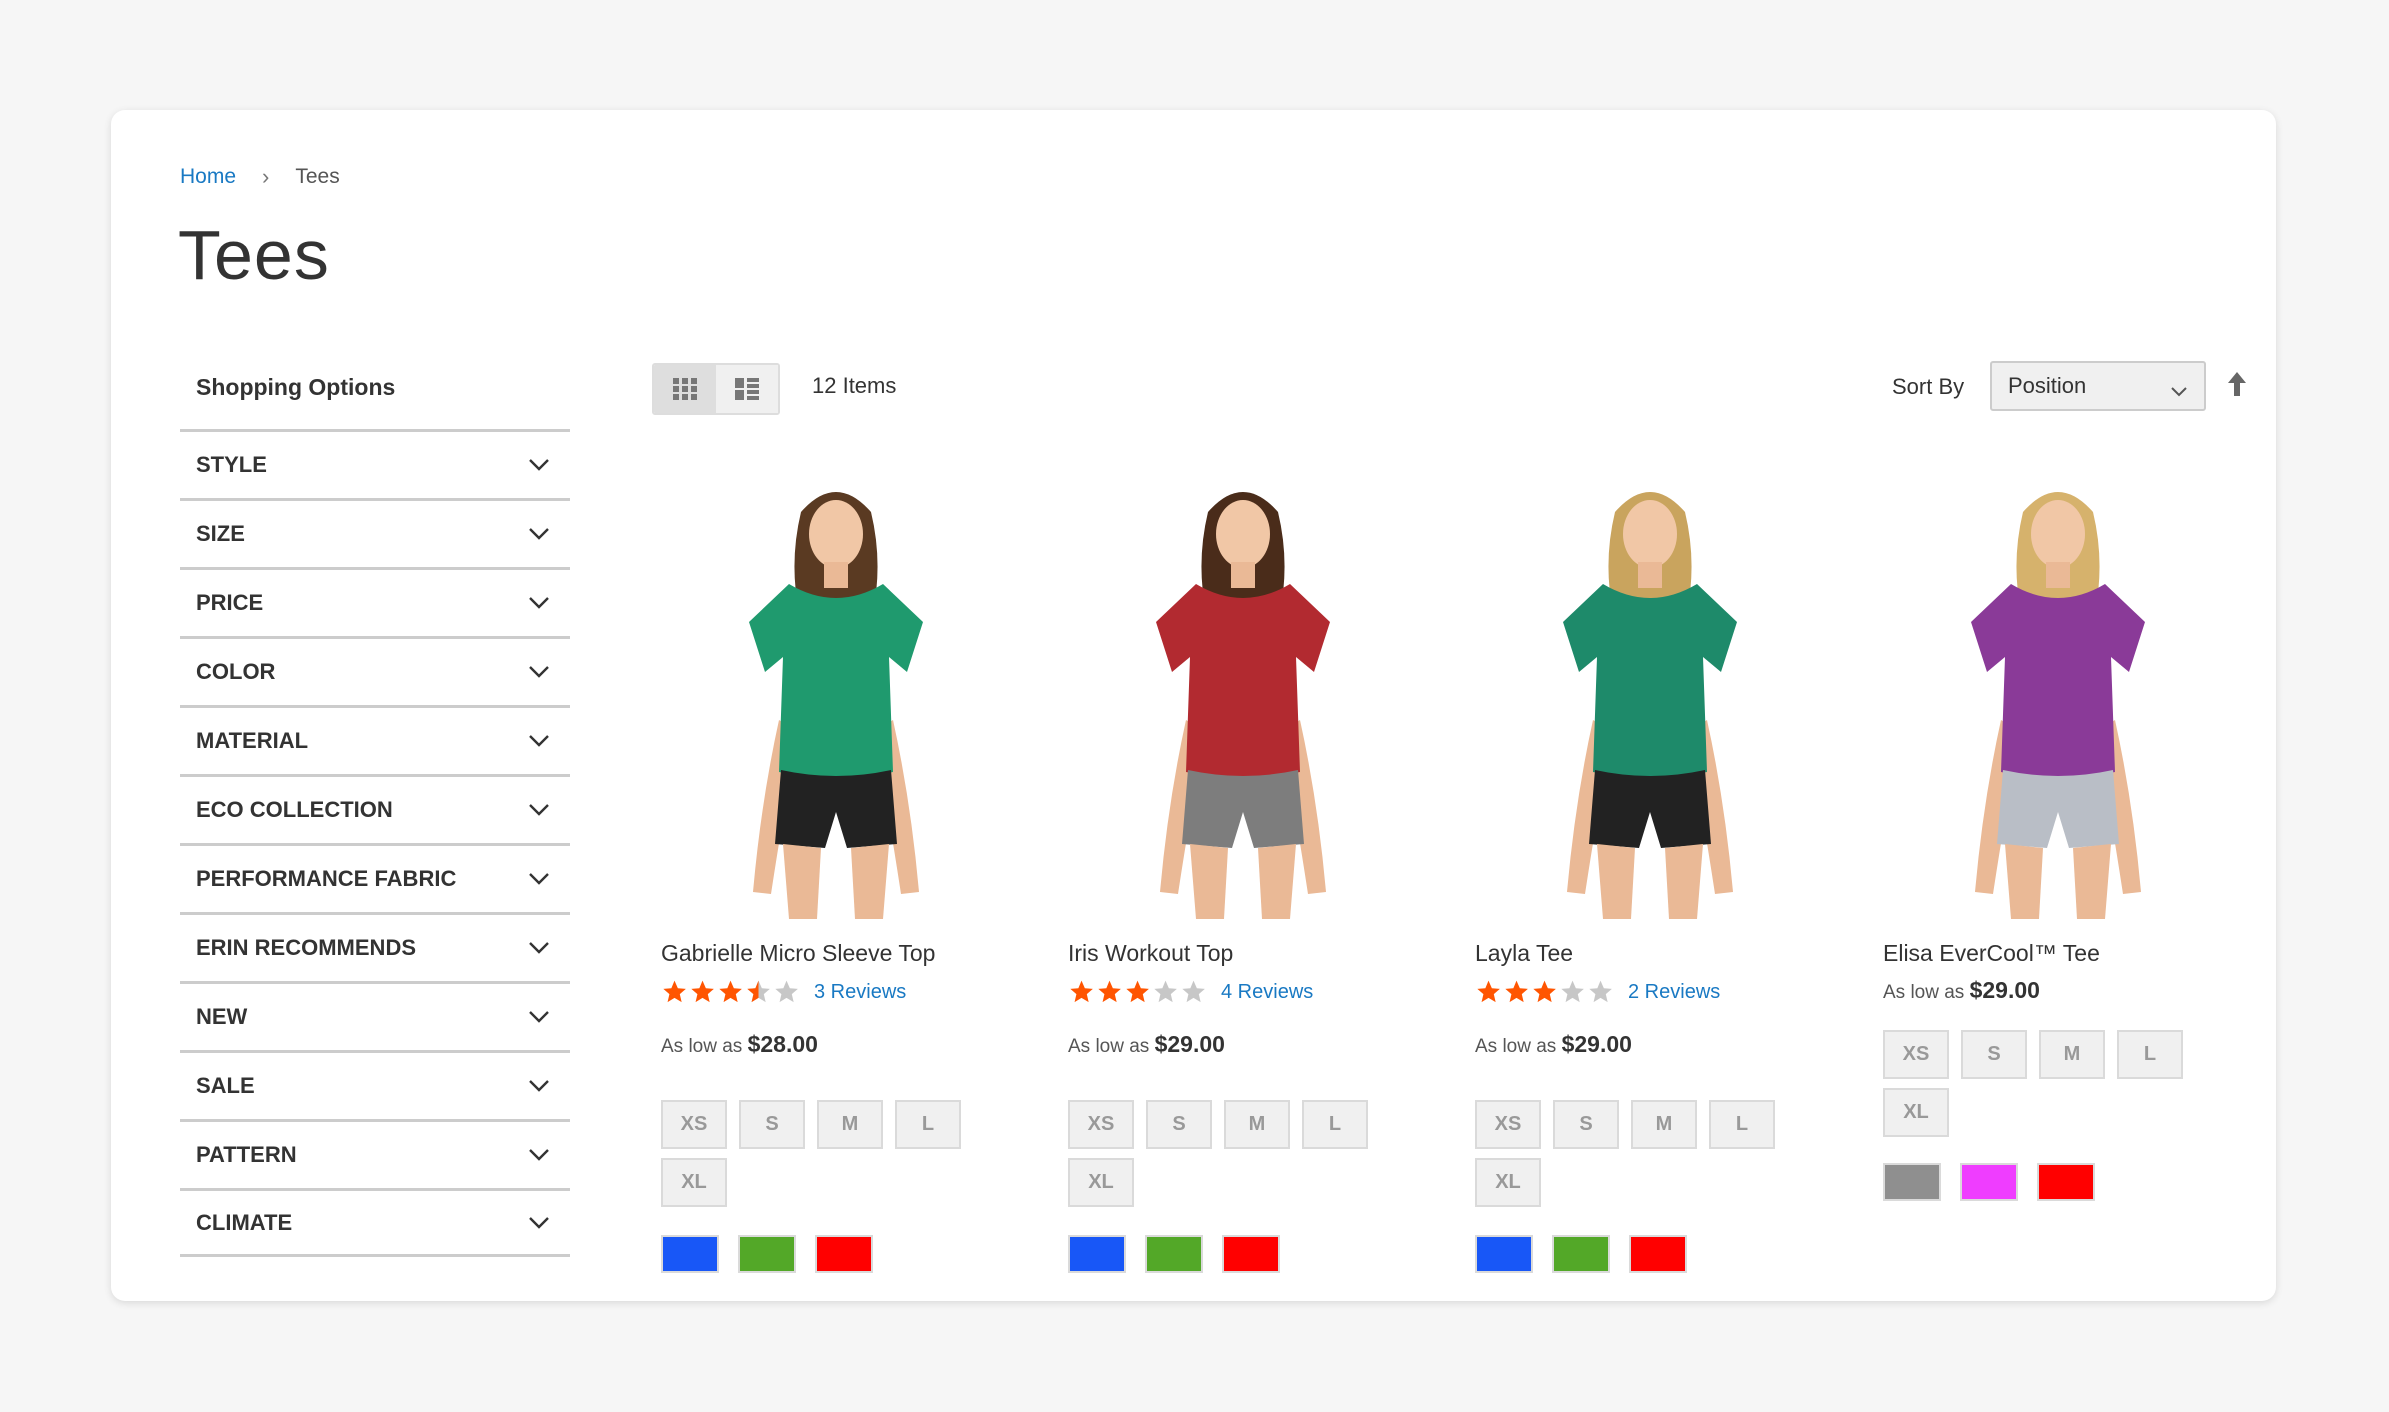 The height and width of the screenshot is (1412, 2389). I want to click on filter-size: SIZE, so click(375, 532).